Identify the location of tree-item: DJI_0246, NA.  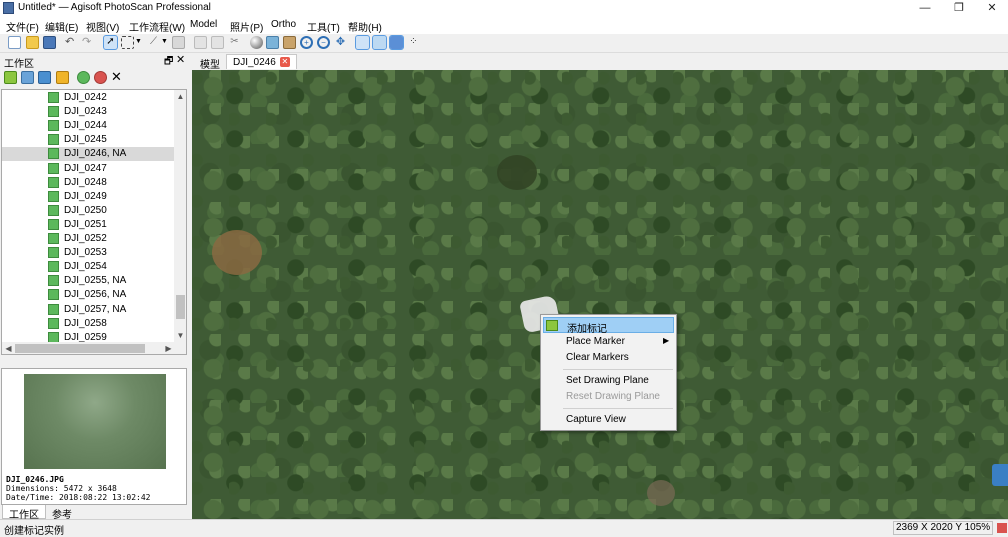
(88, 154).